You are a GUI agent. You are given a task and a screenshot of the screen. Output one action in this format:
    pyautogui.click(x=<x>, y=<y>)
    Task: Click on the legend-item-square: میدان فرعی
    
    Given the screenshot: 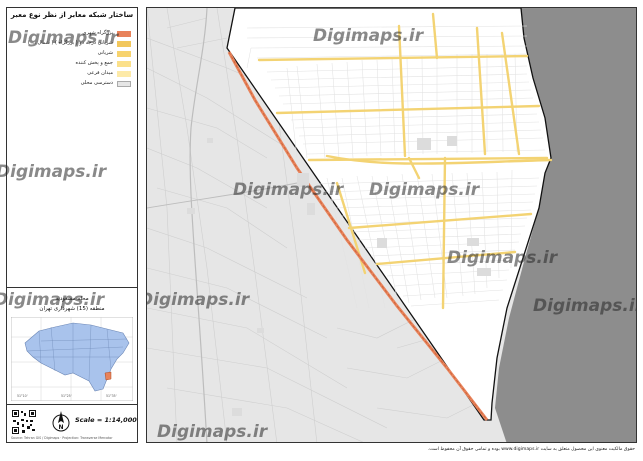 What is the action you would take?
    pyautogui.click(x=73, y=74)
    